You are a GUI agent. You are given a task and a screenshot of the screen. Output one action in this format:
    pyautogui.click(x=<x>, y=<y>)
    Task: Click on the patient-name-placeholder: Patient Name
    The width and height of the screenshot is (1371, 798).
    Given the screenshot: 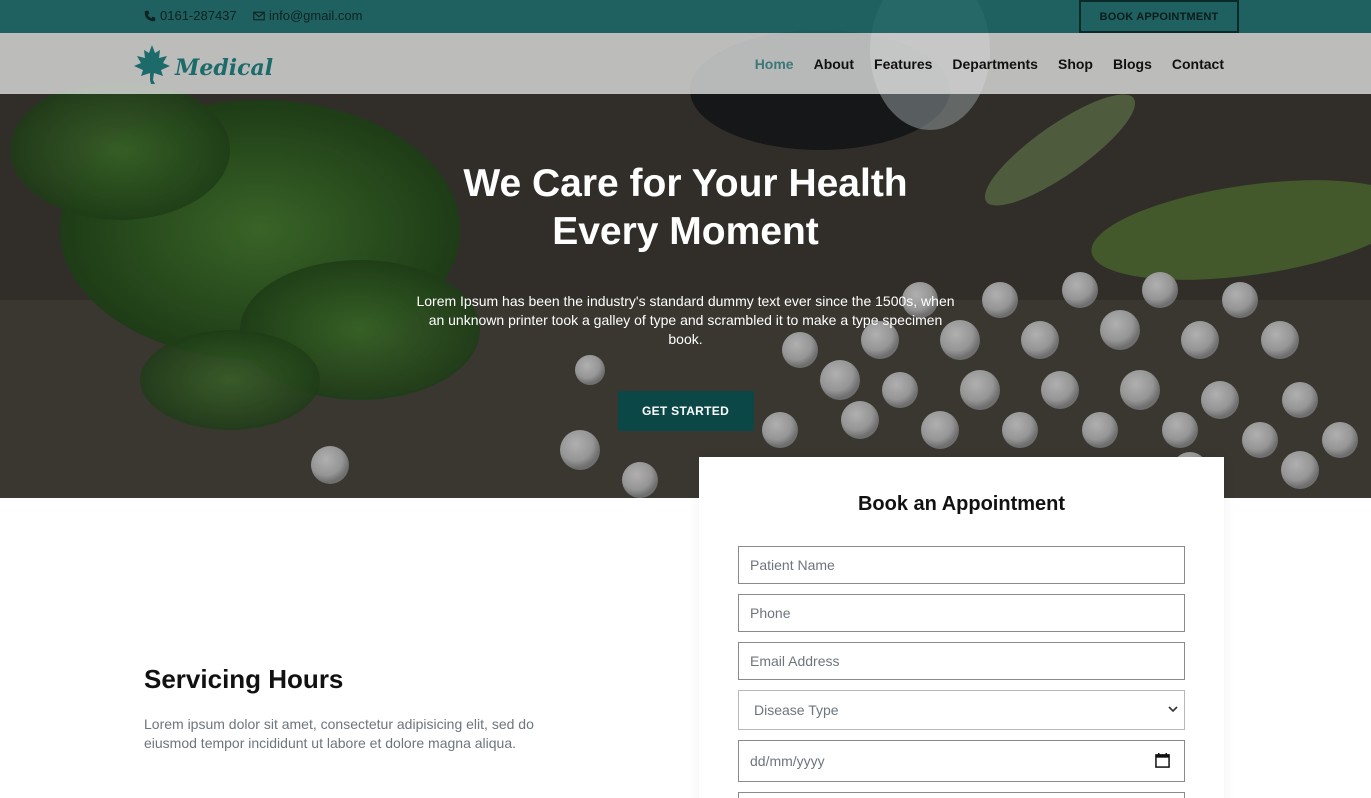 What is the action you would take?
    pyautogui.click(x=792, y=565)
    